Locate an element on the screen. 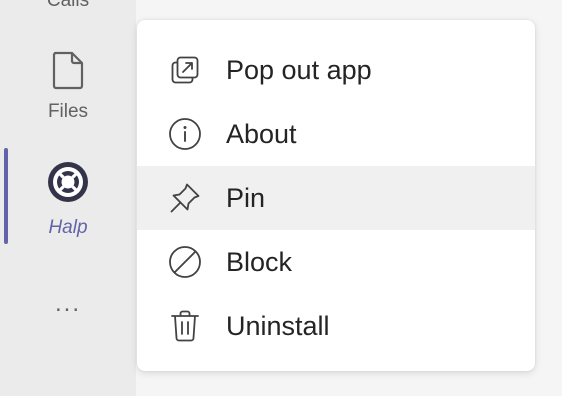 Image resolution: width=562 pixels, height=396 pixels. menu-item-label: Uninstall is located at coordinates (278, 325).